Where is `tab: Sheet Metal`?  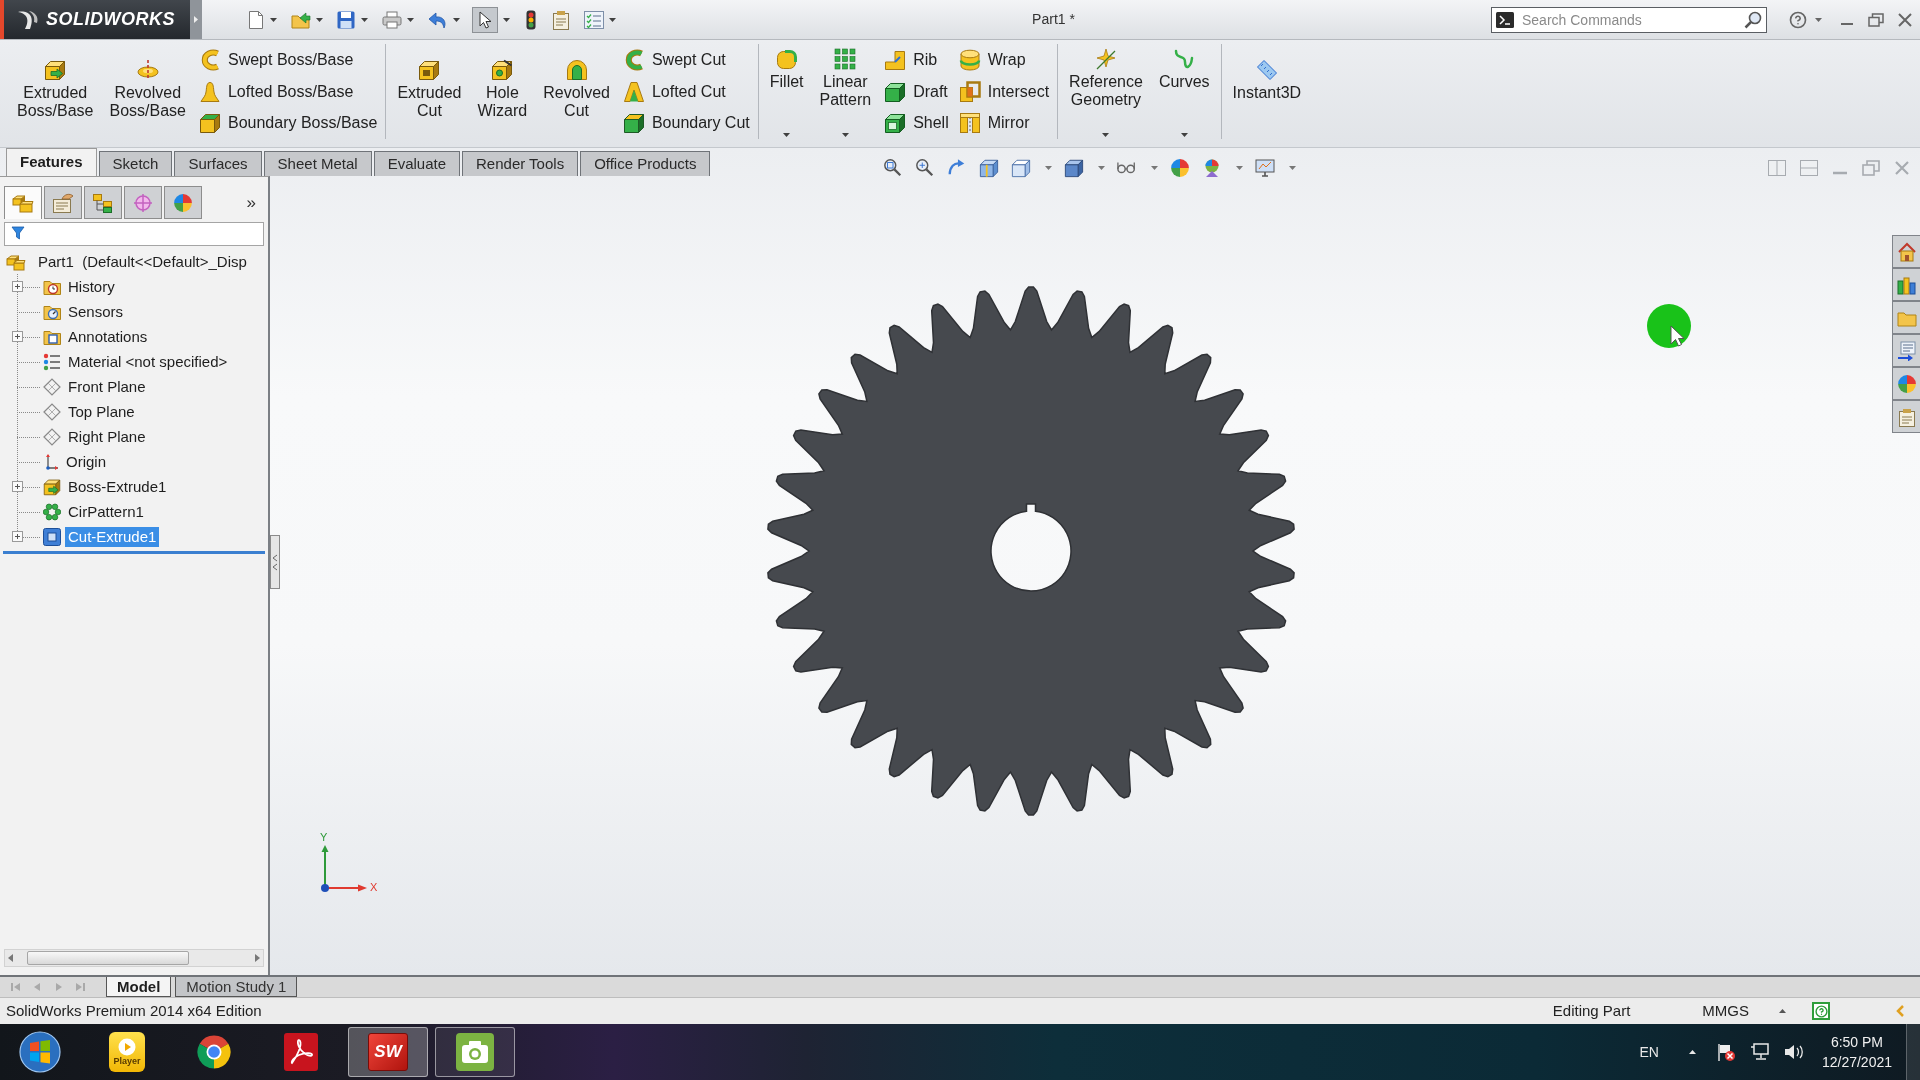
tab: Sheet Metal is located at coordinates (317, 163).